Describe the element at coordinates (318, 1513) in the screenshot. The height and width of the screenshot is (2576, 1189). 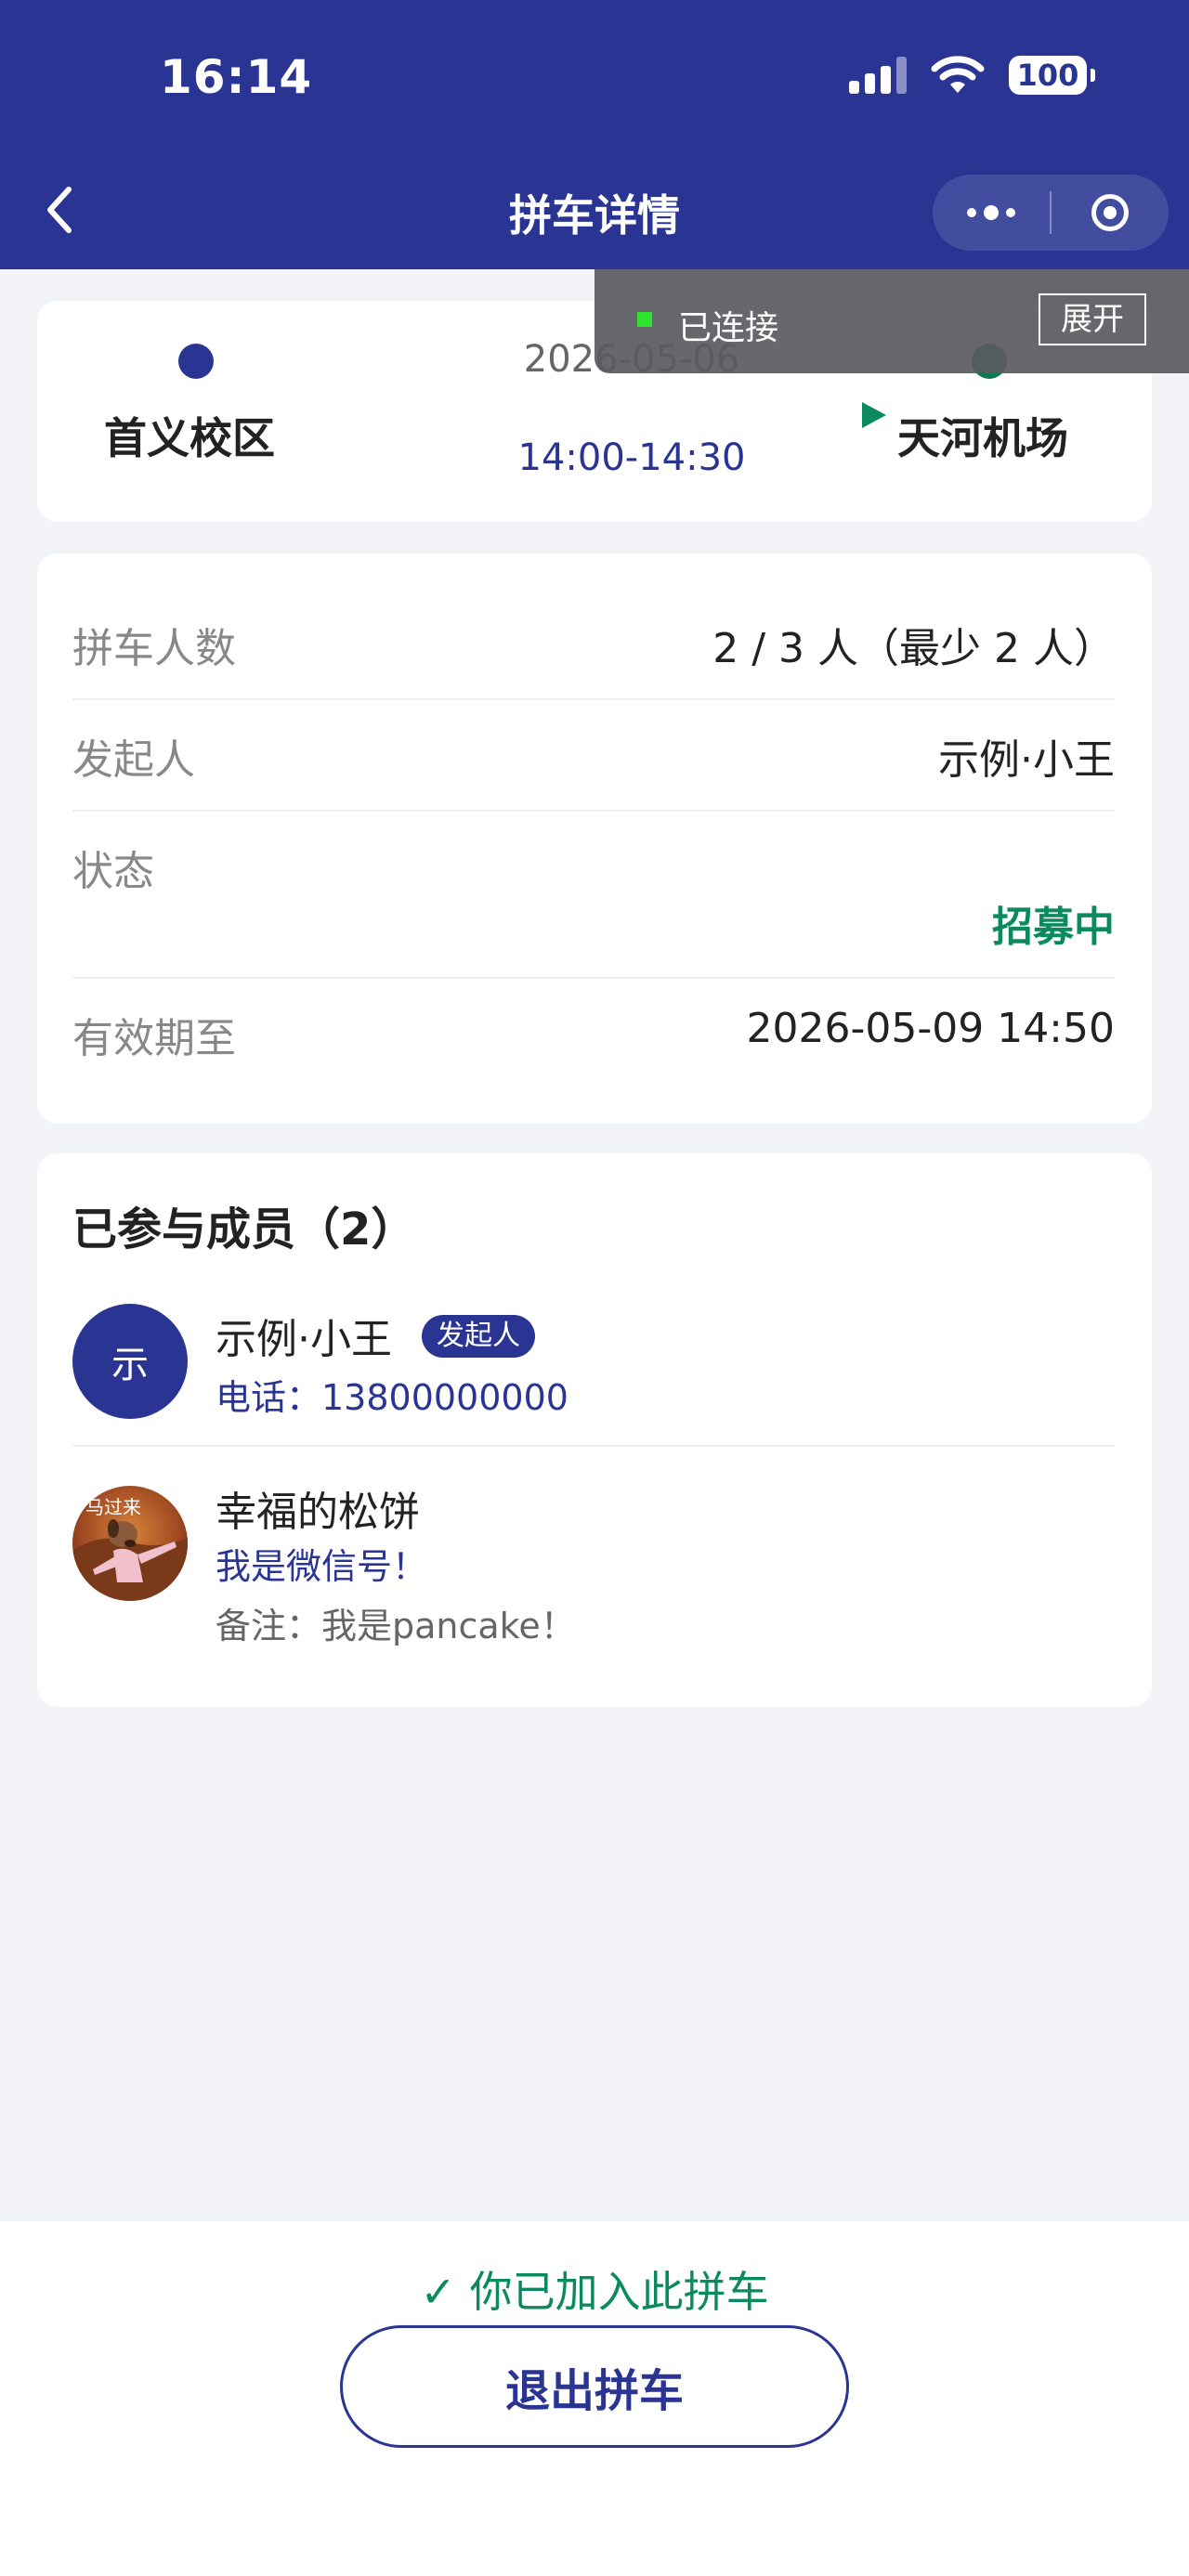
I see `member-name: 幸福的松饼` at that location.